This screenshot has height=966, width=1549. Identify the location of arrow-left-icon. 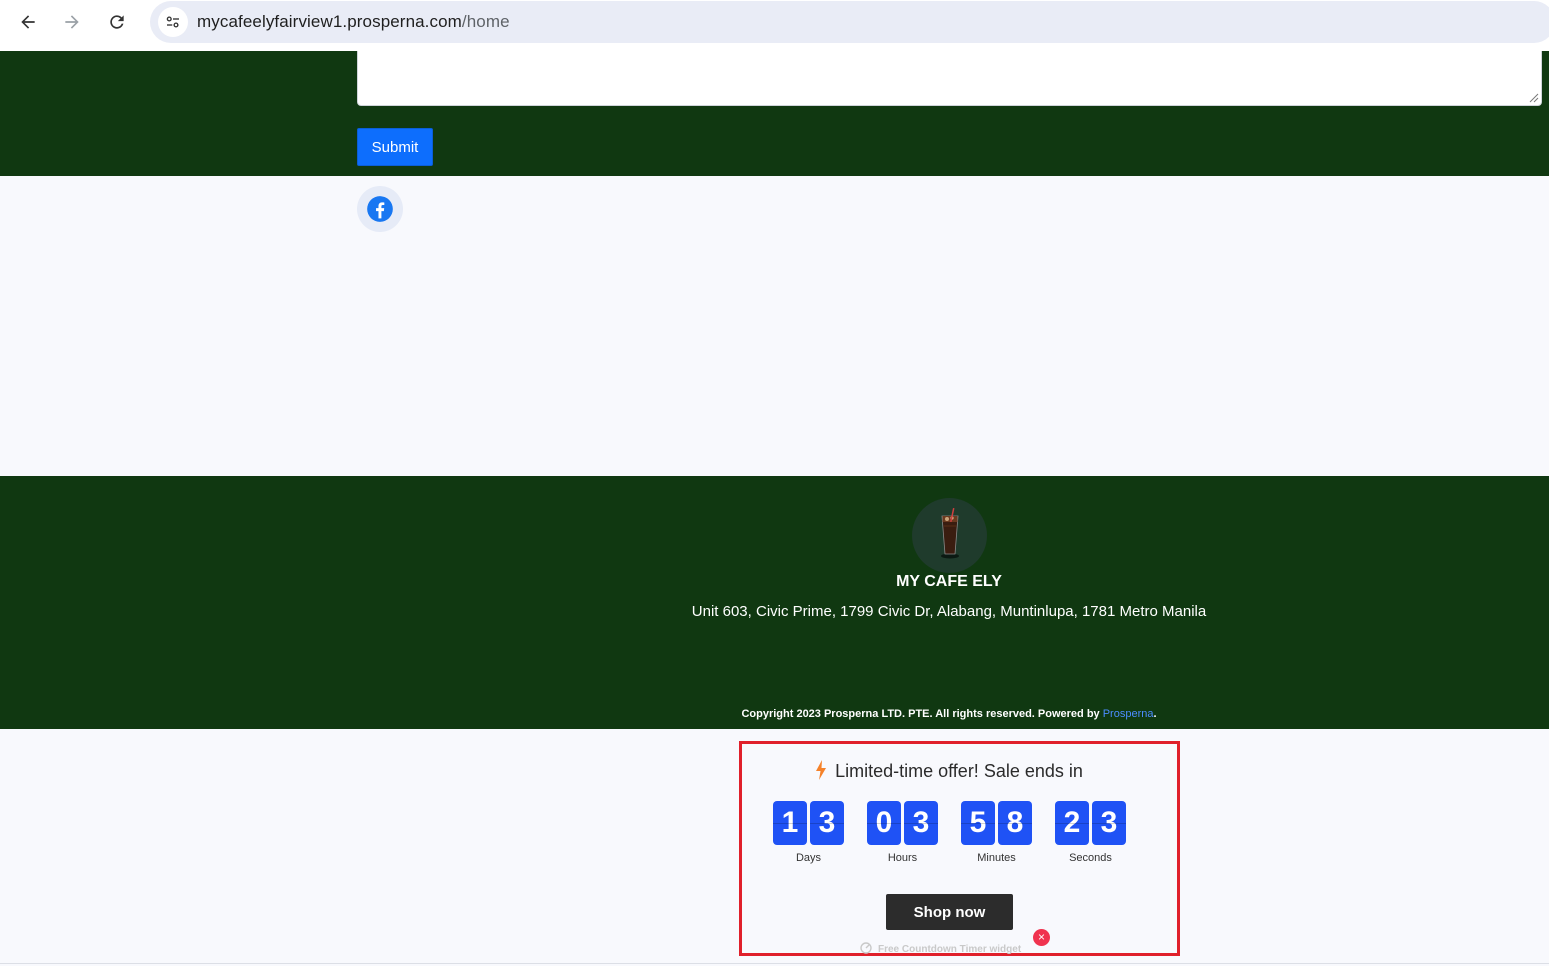
(28, 22).